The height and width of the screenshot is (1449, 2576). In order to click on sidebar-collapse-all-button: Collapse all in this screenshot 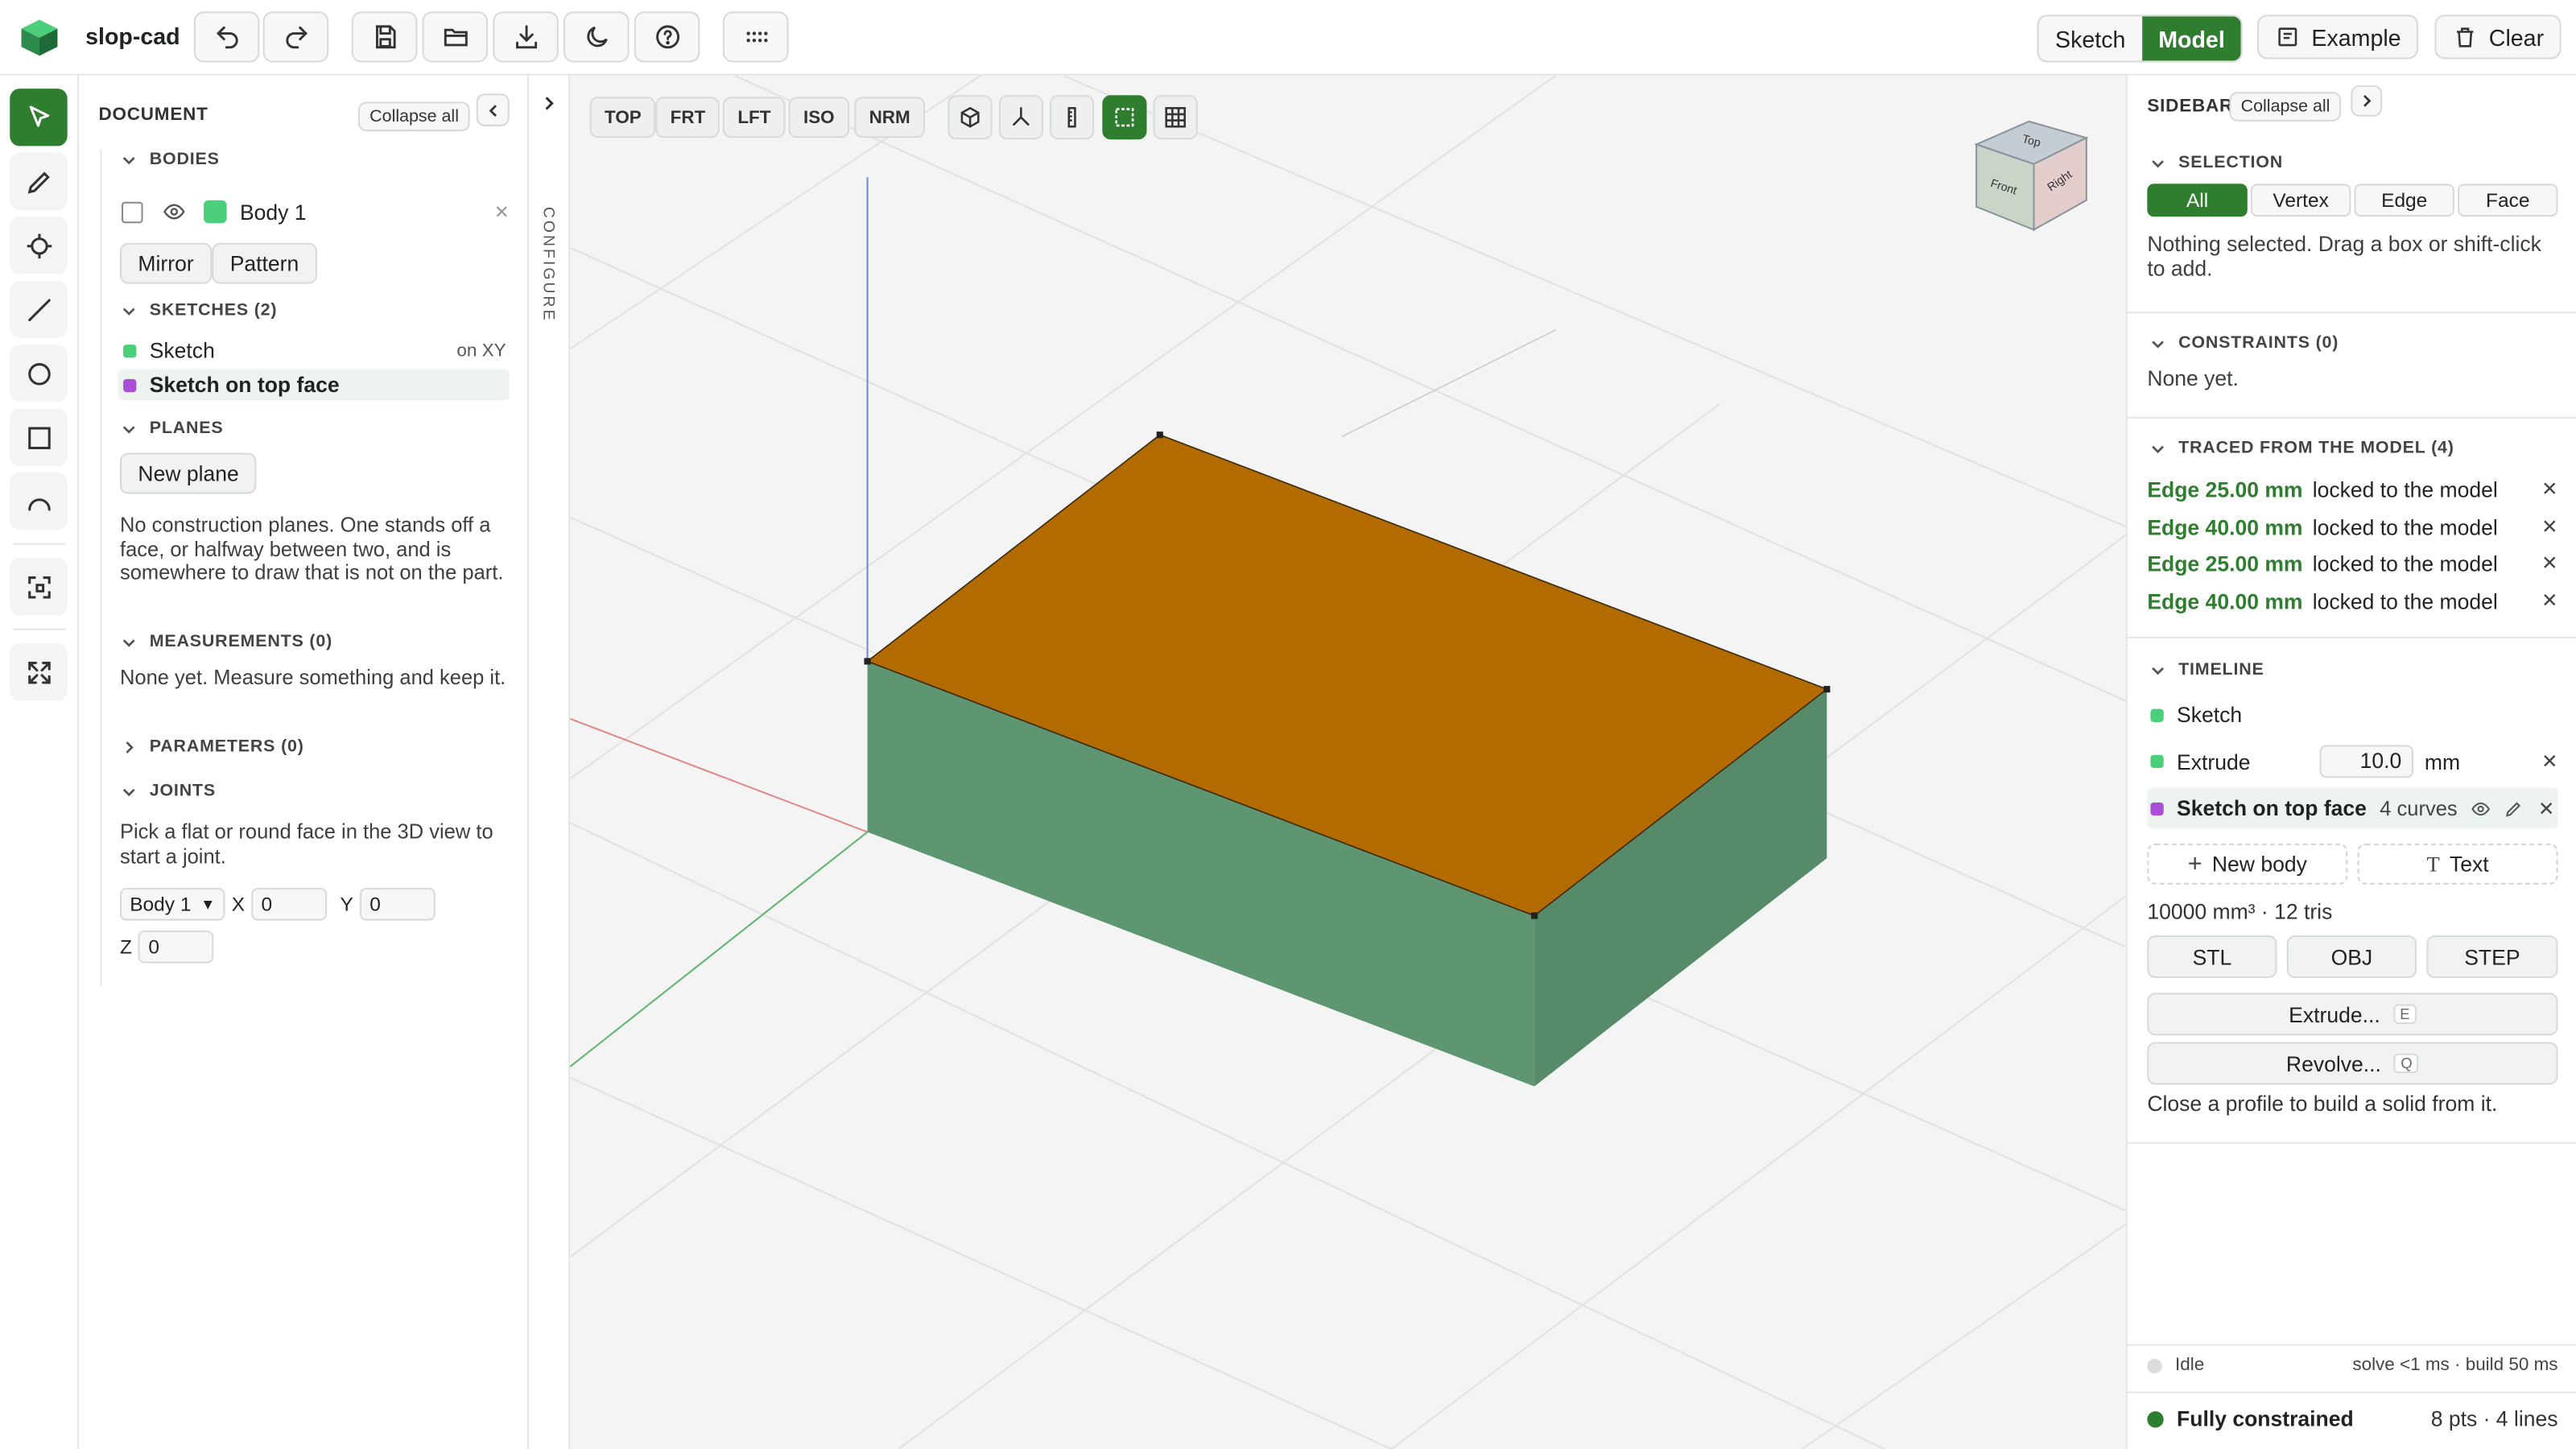, I will do `click(2285, 107)`.